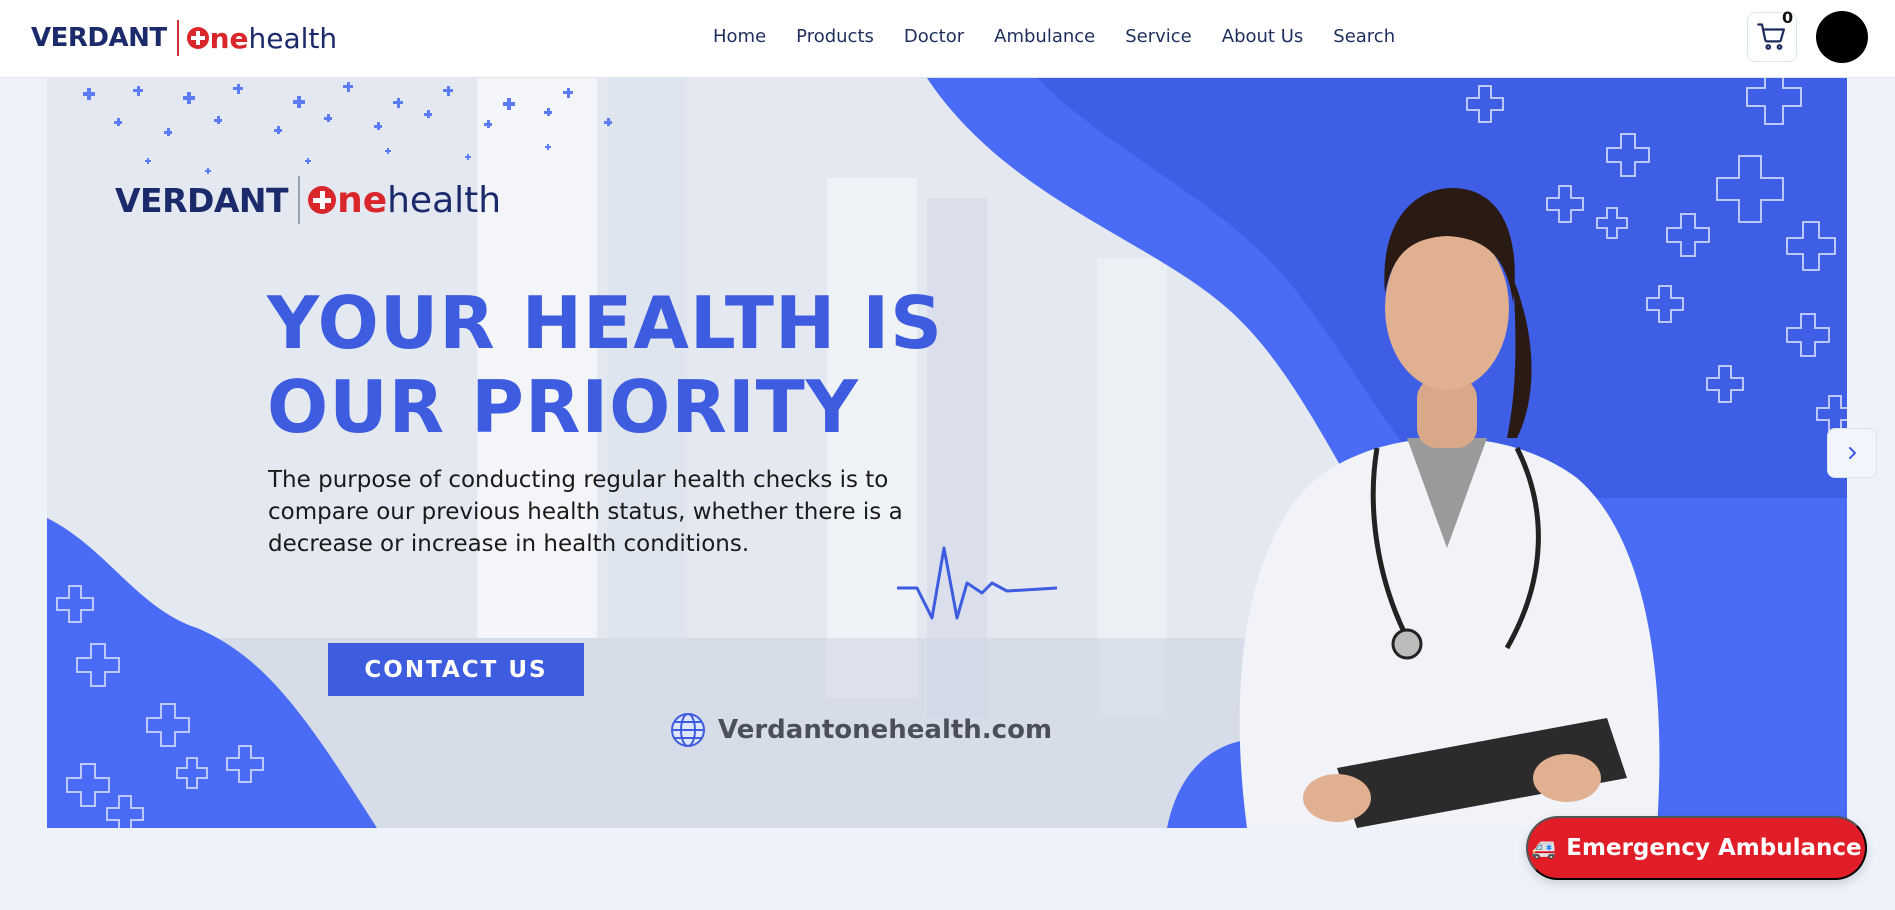 The height and width of the screenshot is (910, 1895). I want to click on headline-line-2: OUR PRIORITY, so click(563, 407).